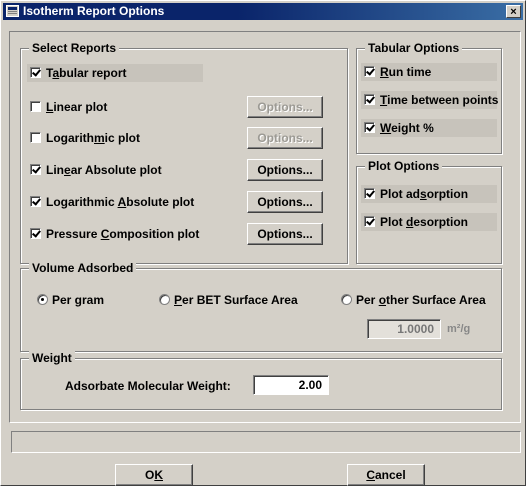 The height and width of the screenshot is (486, 526). Describe the element at coordinates (83, 268) in the screenshot. I see `volume-adsorbed-legend: Volume Adsorbed` at that location.